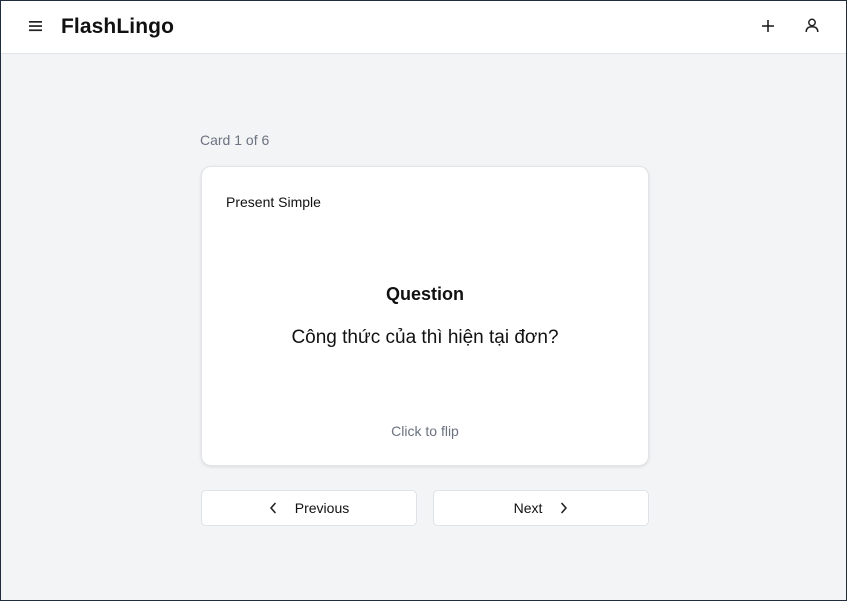 The image size is (847, 601). Describe the element at coordinates (424, 294) in the screenshot. I see `card-side-heading: Question` at that location.